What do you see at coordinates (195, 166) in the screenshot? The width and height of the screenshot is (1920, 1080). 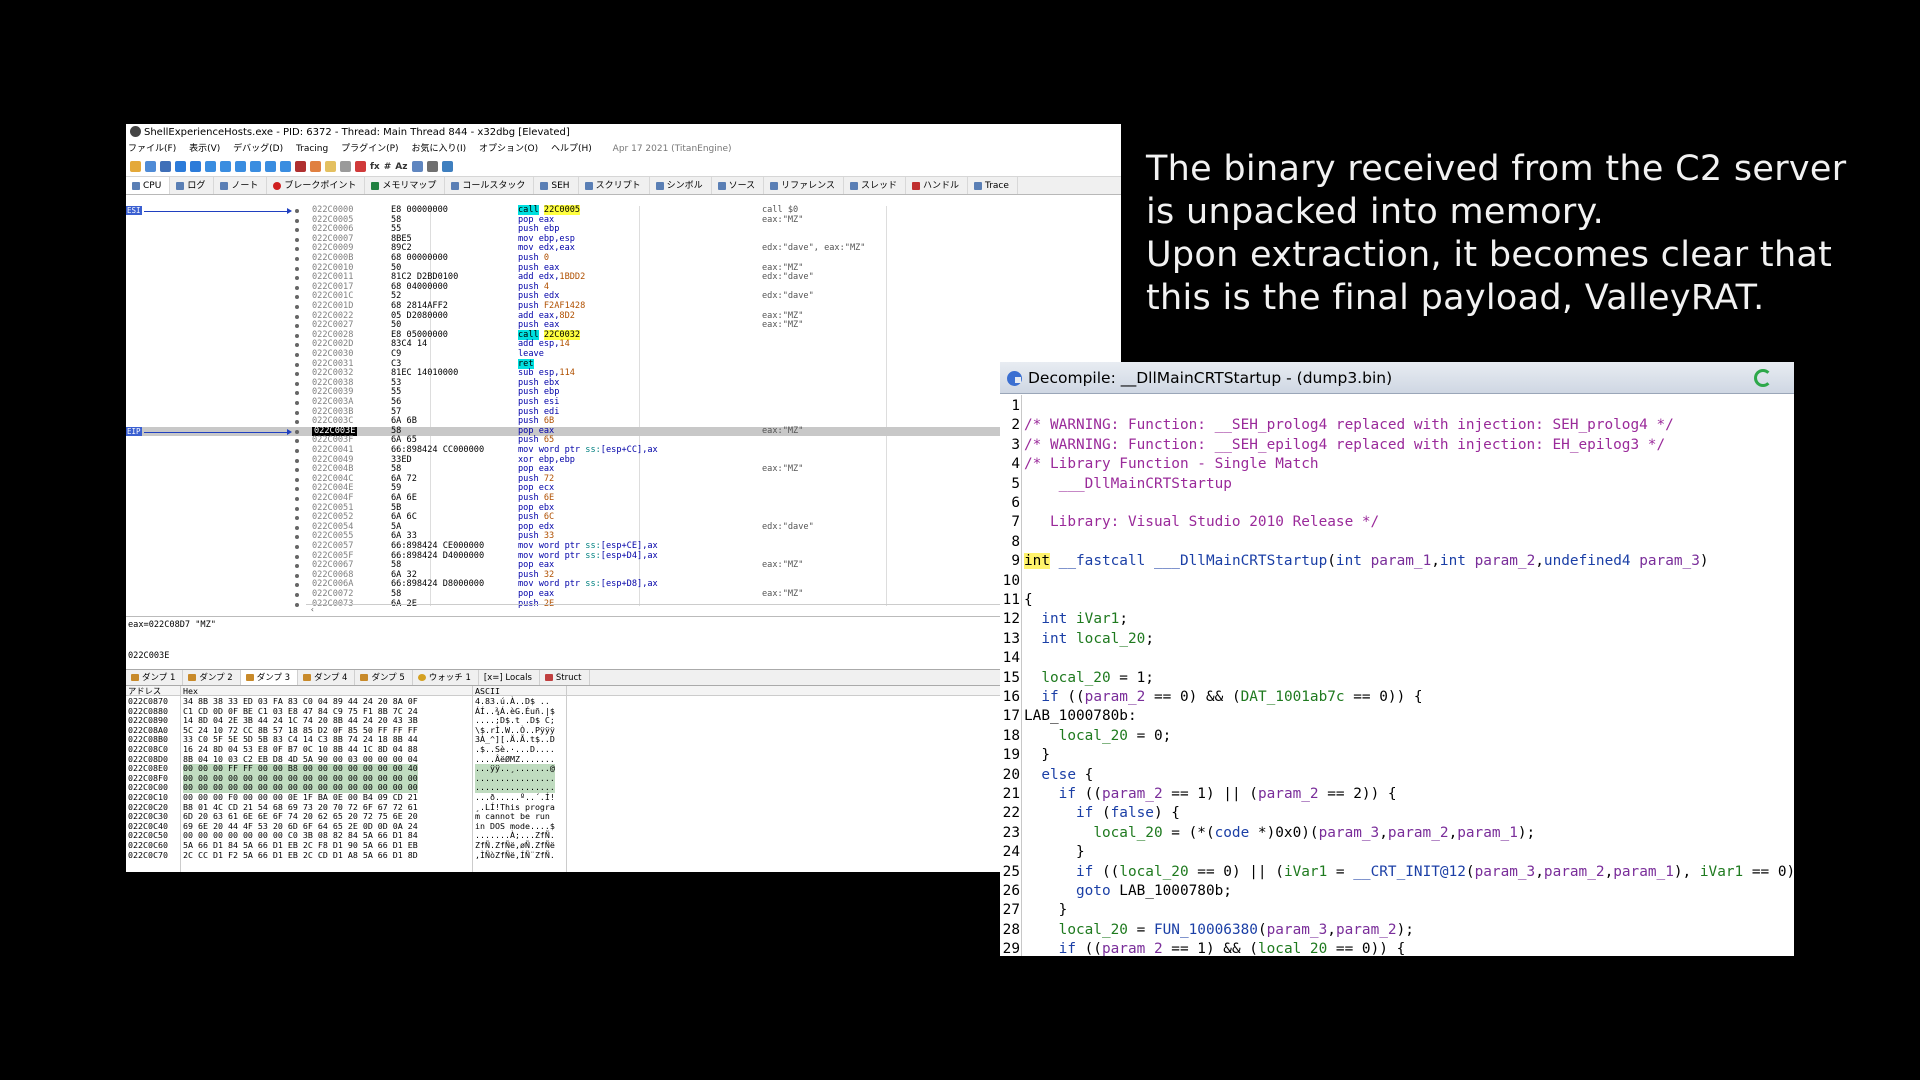 I see `pause-icon` at bounding box center [195, 166].